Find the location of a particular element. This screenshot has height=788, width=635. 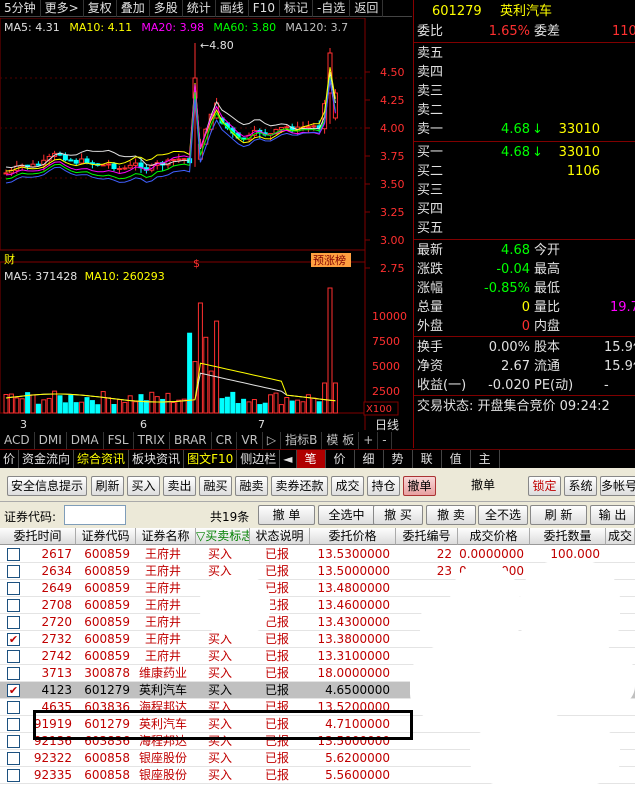

toolbar-item: 统计 is located at coordinates (199, 8).